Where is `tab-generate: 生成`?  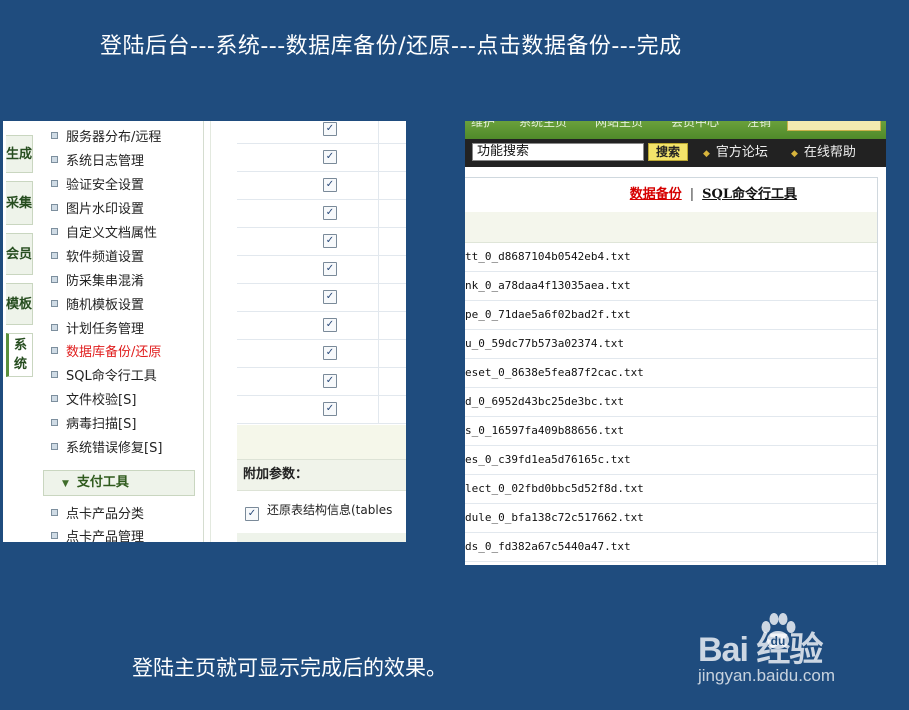
tab-generate: 生成 is located at coordinates (19, 154).